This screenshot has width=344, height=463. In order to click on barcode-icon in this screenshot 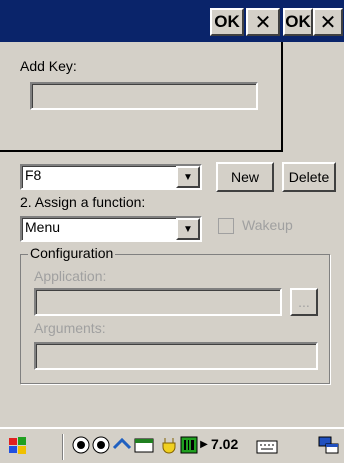, I will do `click(189, 445)`.